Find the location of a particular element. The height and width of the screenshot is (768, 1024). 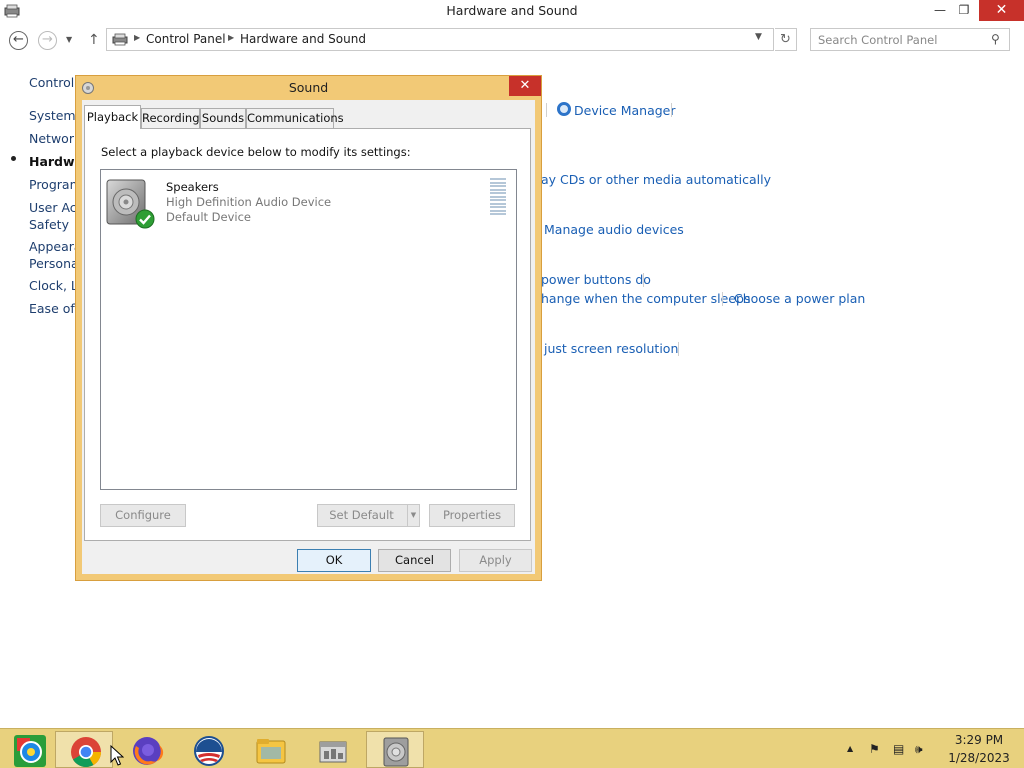

chevron-down-icon: ▼ is located at coordinates (413, 515).